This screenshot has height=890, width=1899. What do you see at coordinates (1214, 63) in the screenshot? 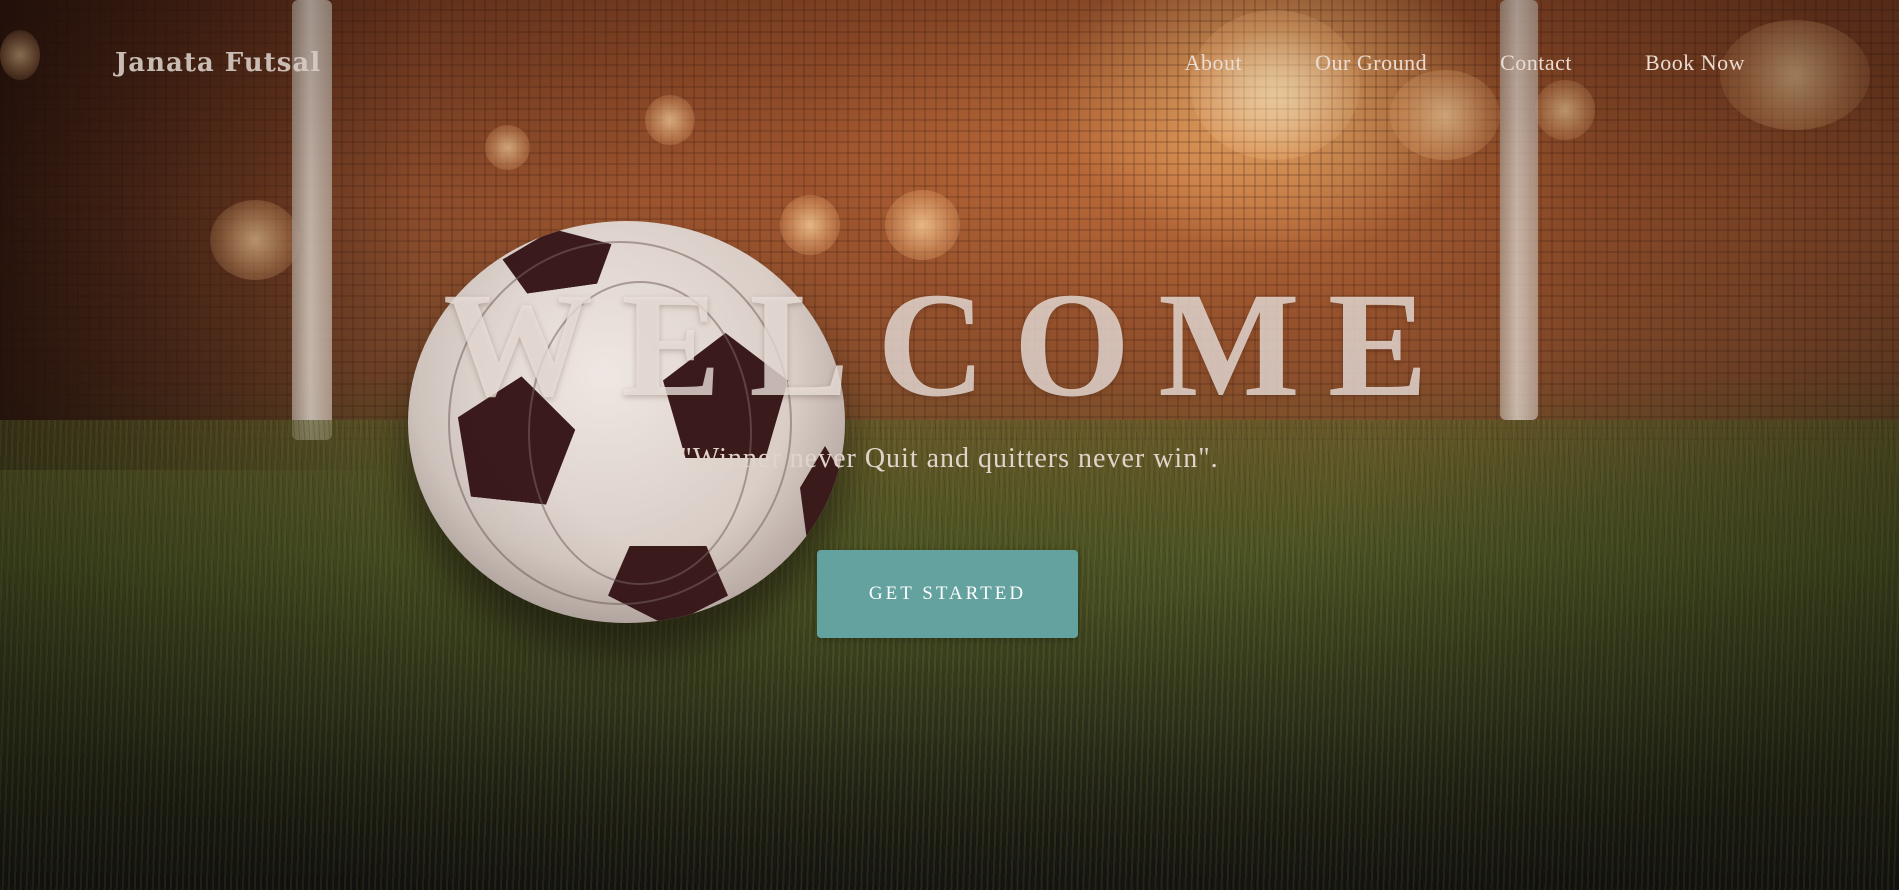
I see `nav-item-about: About` at bounding box center [1214, 63].